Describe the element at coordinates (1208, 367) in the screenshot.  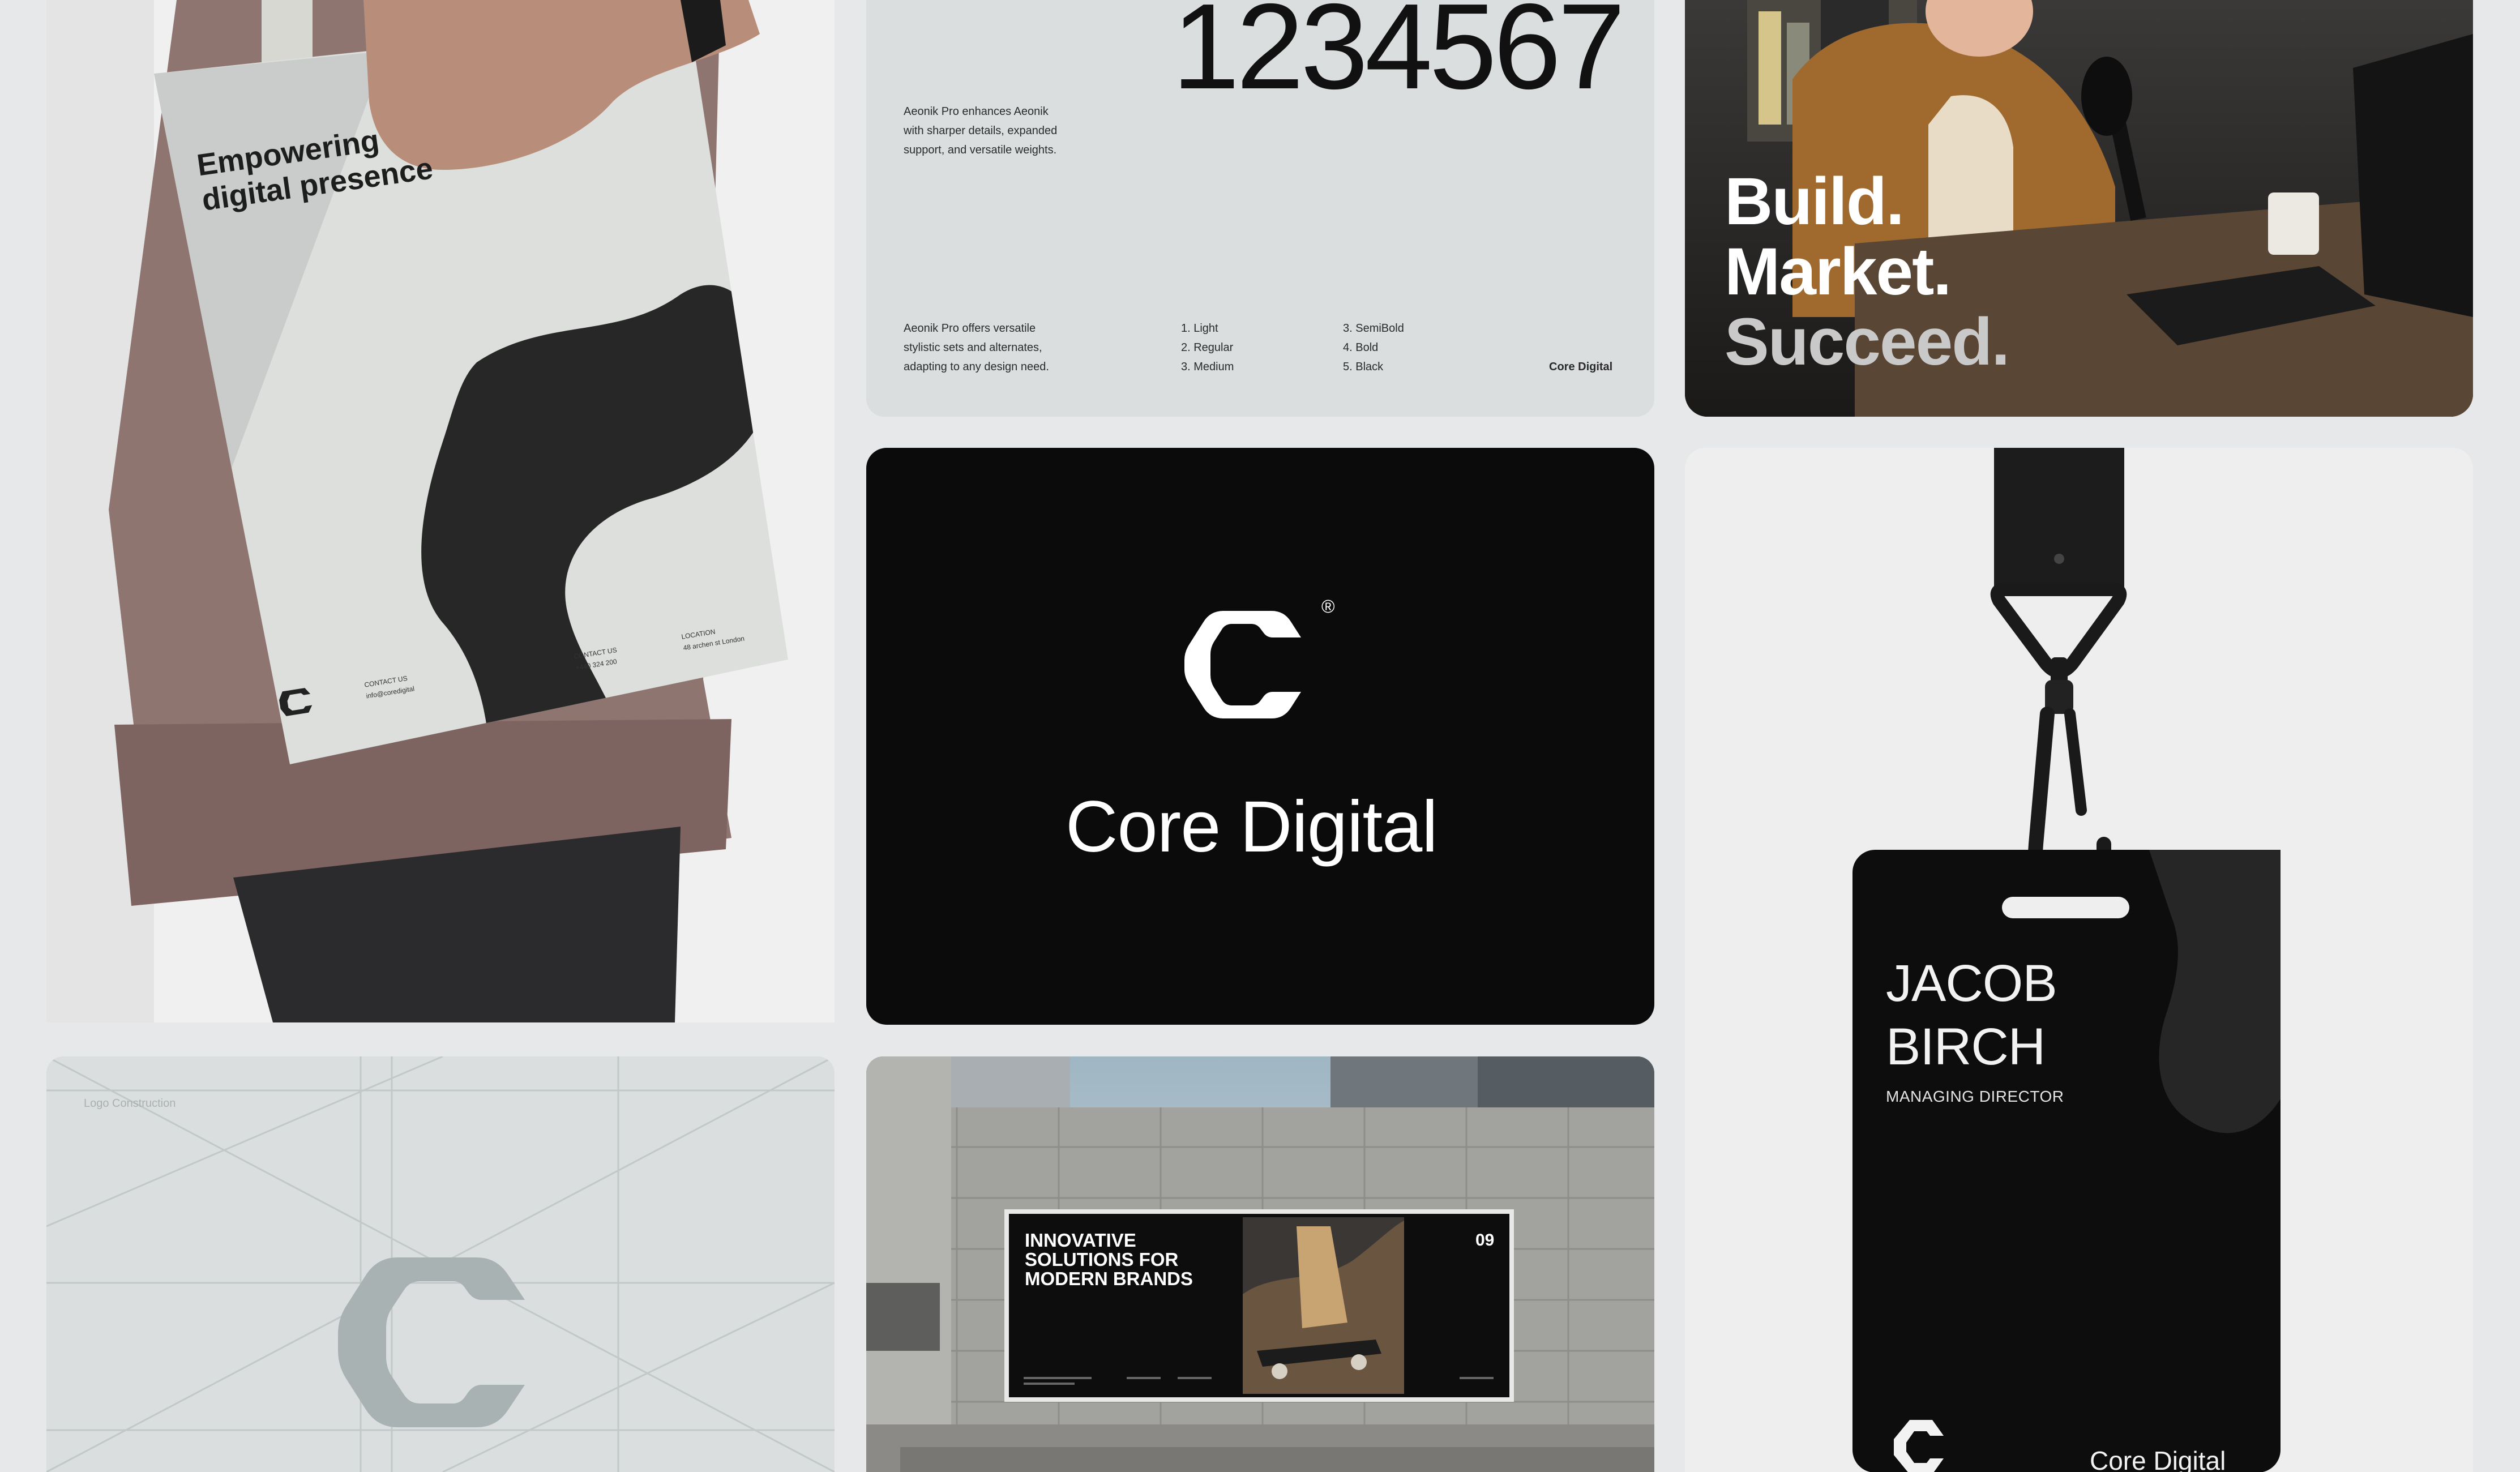
I see `type-weight-item: 3. Medium` at that location.